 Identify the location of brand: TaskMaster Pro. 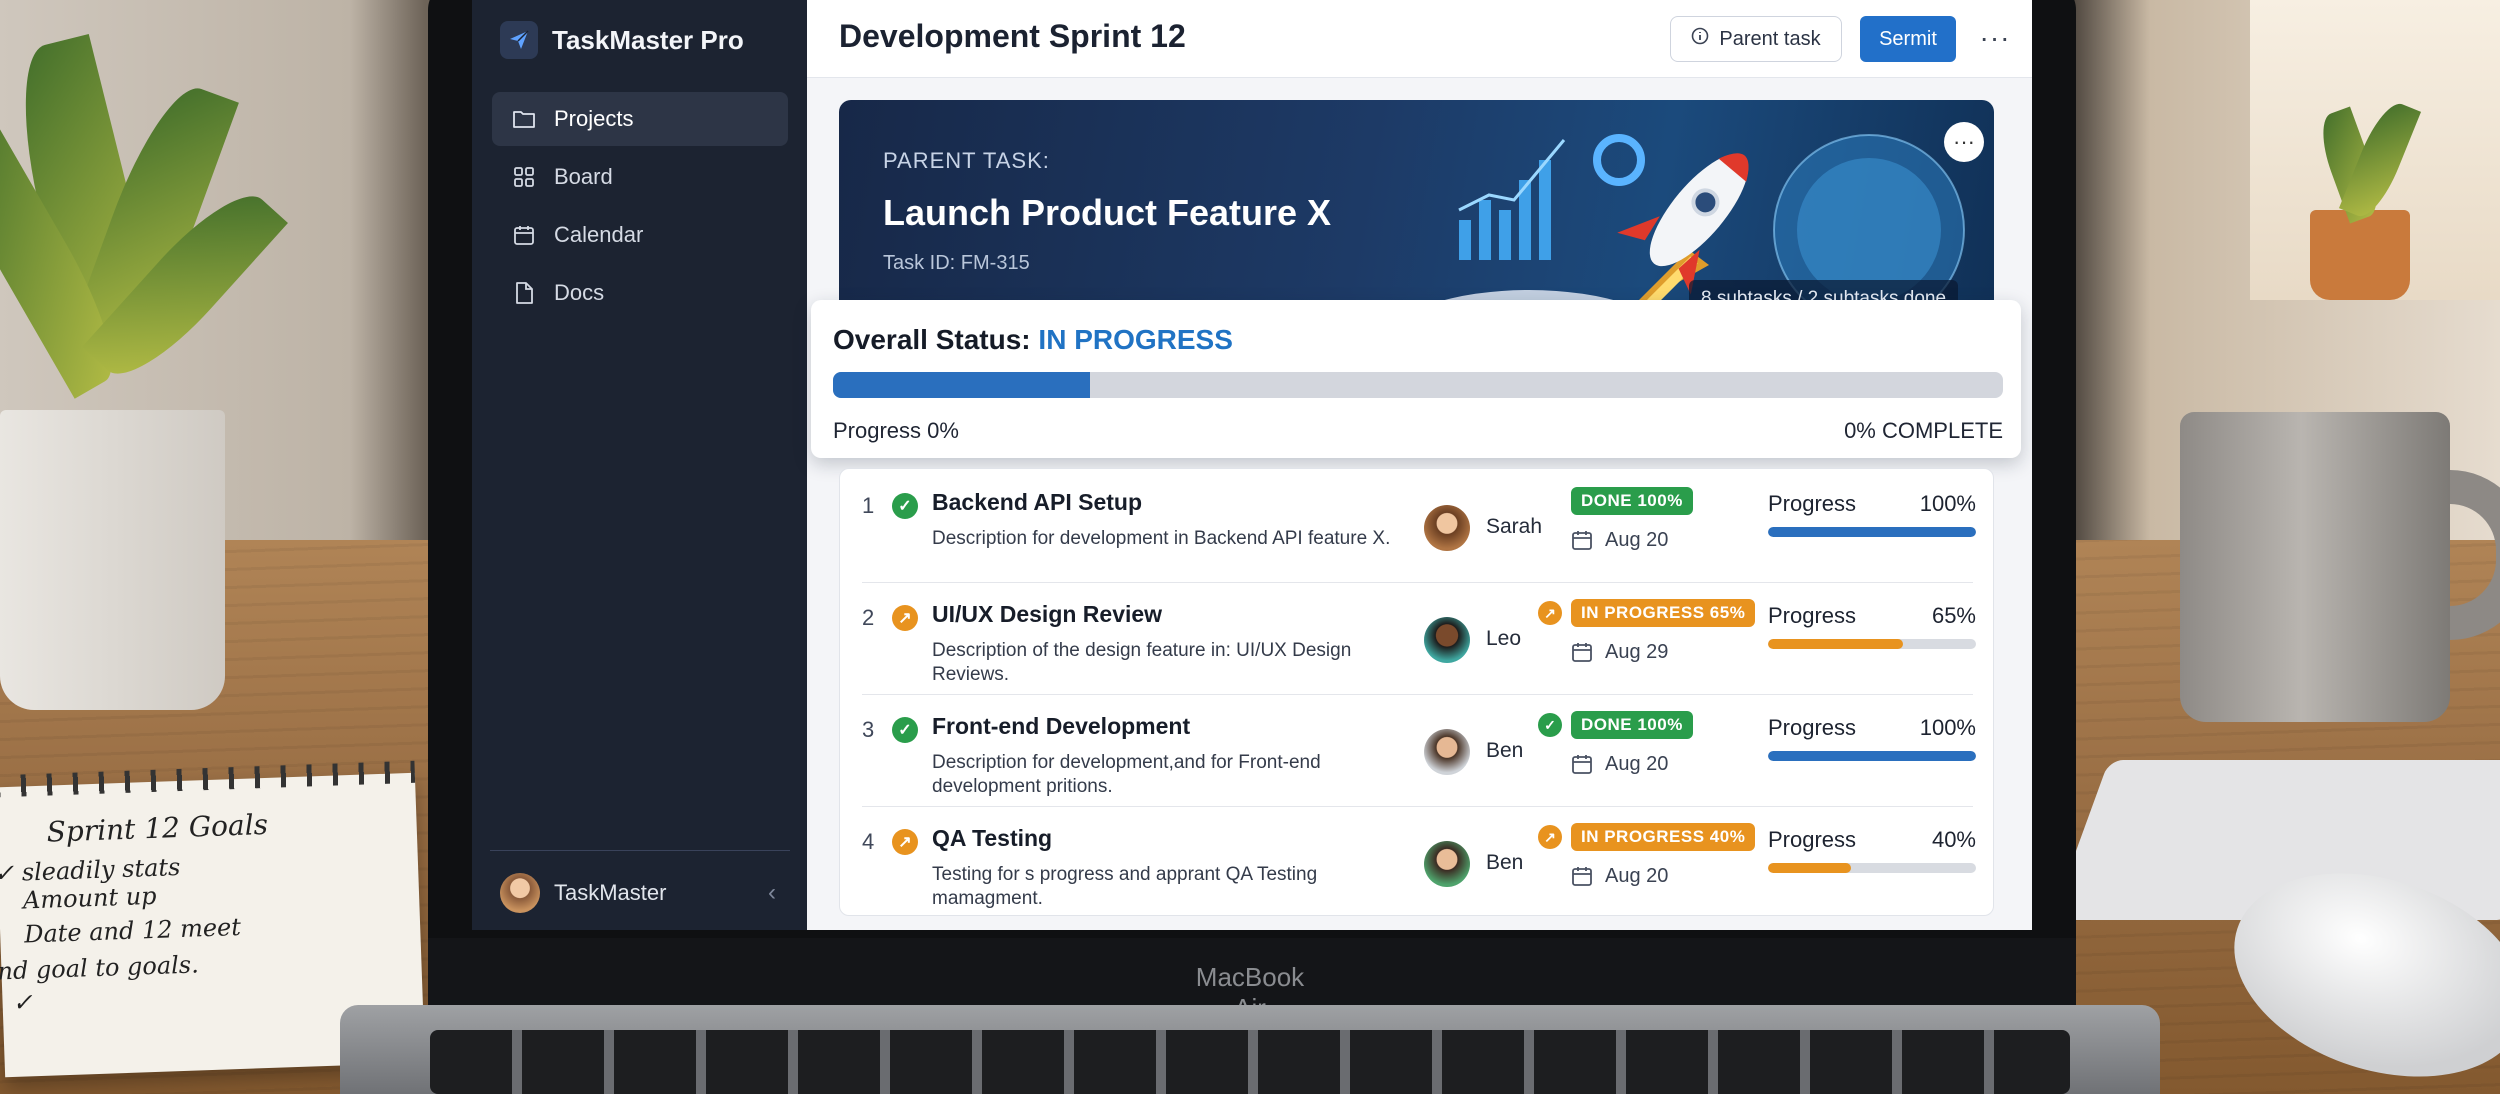
(622, 40).